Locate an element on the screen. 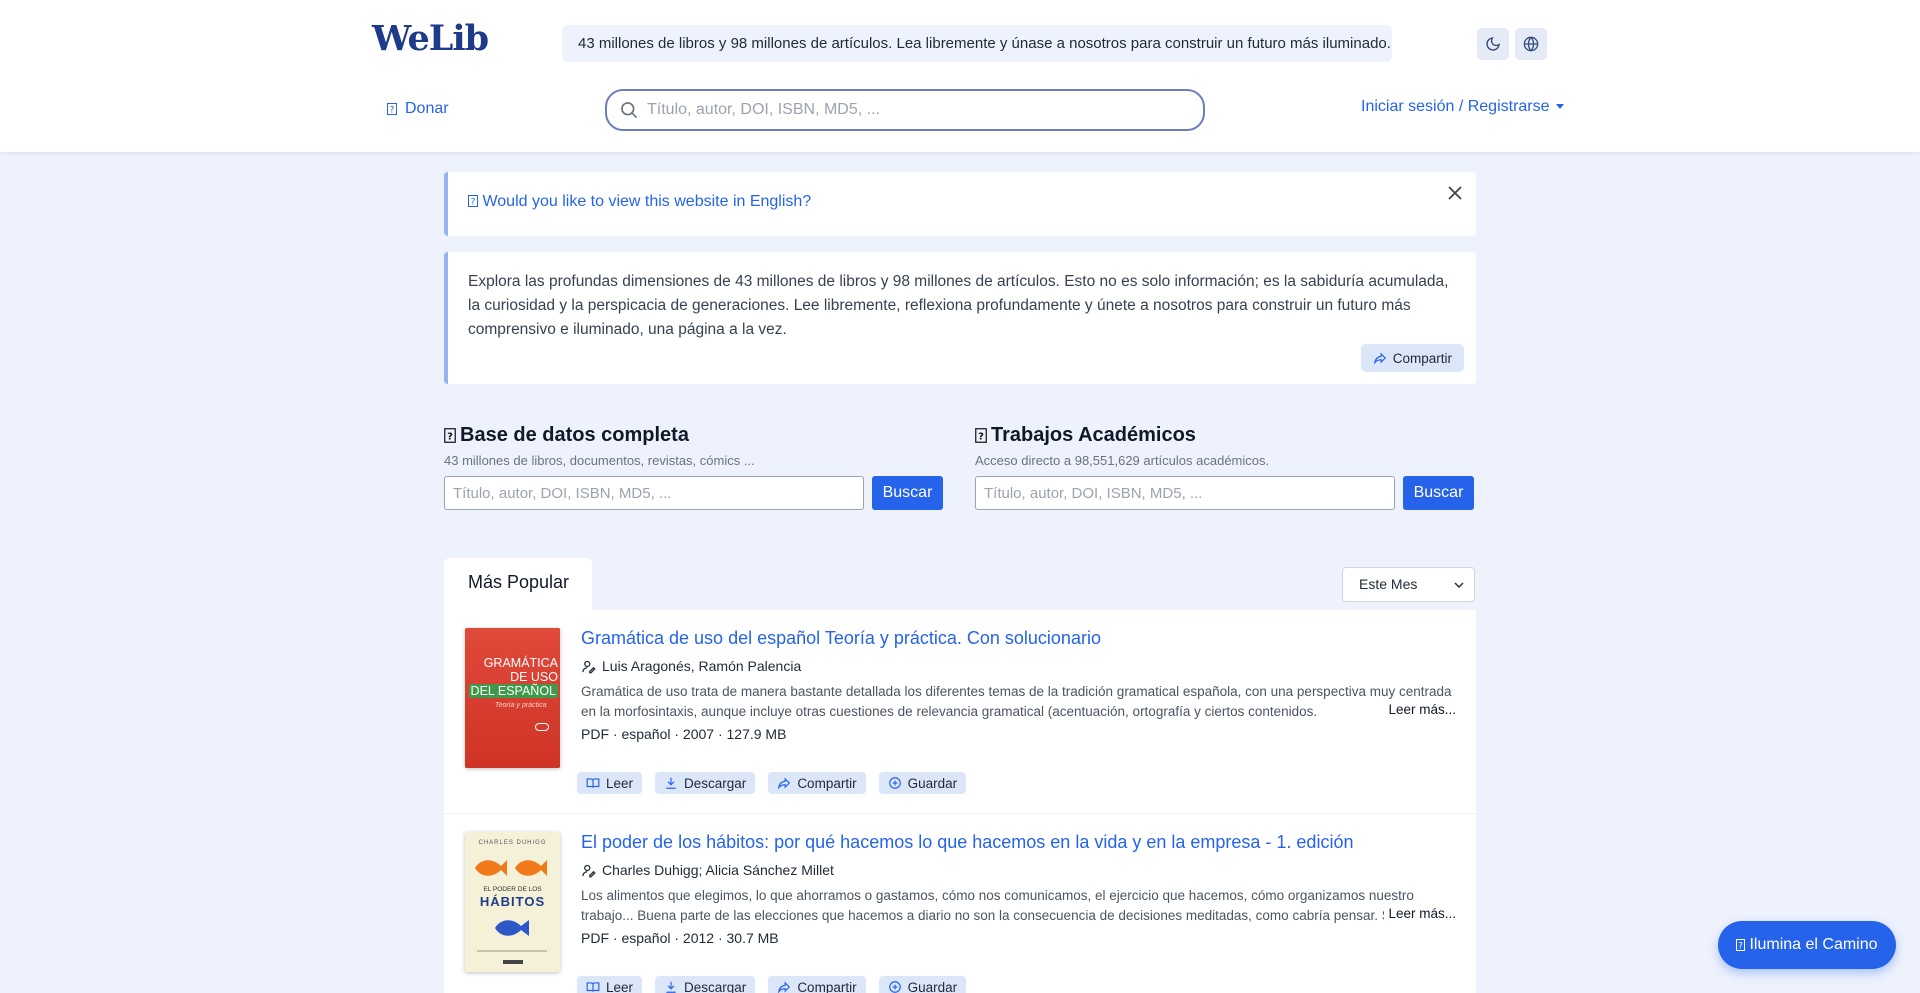  book-cover: CHARLES DUHIGG EL PODER DE LOS HÁBITOS is located at coordinates (512, 902).